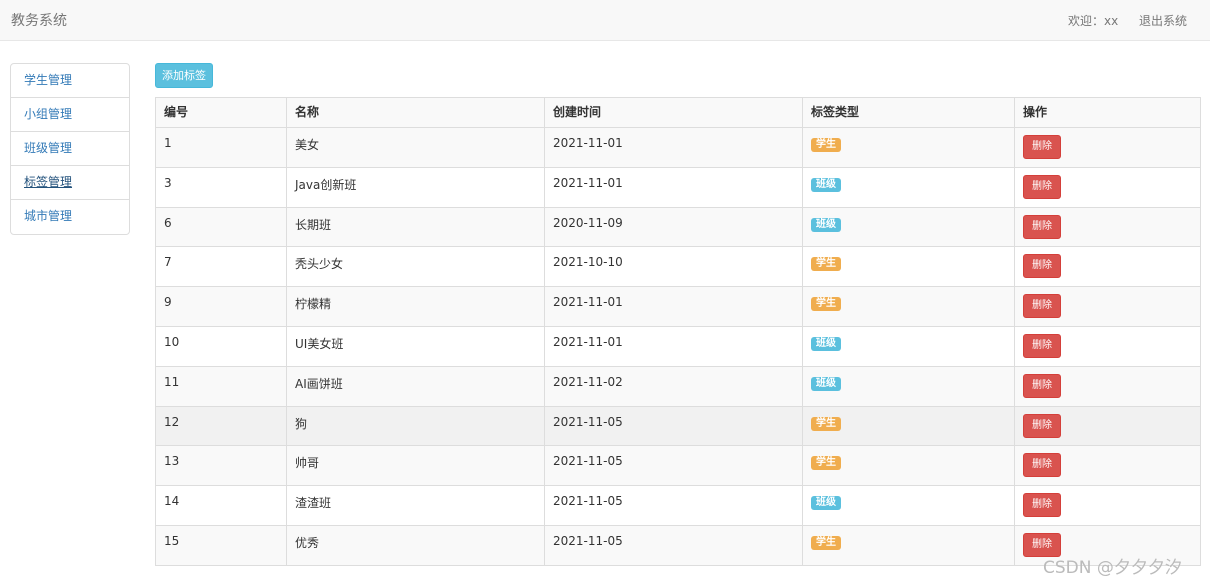  What do you see at coordinates (415, 306) in the screenshot?
I see `cell-name: 柠檬精` at bounding box center [415, 306].